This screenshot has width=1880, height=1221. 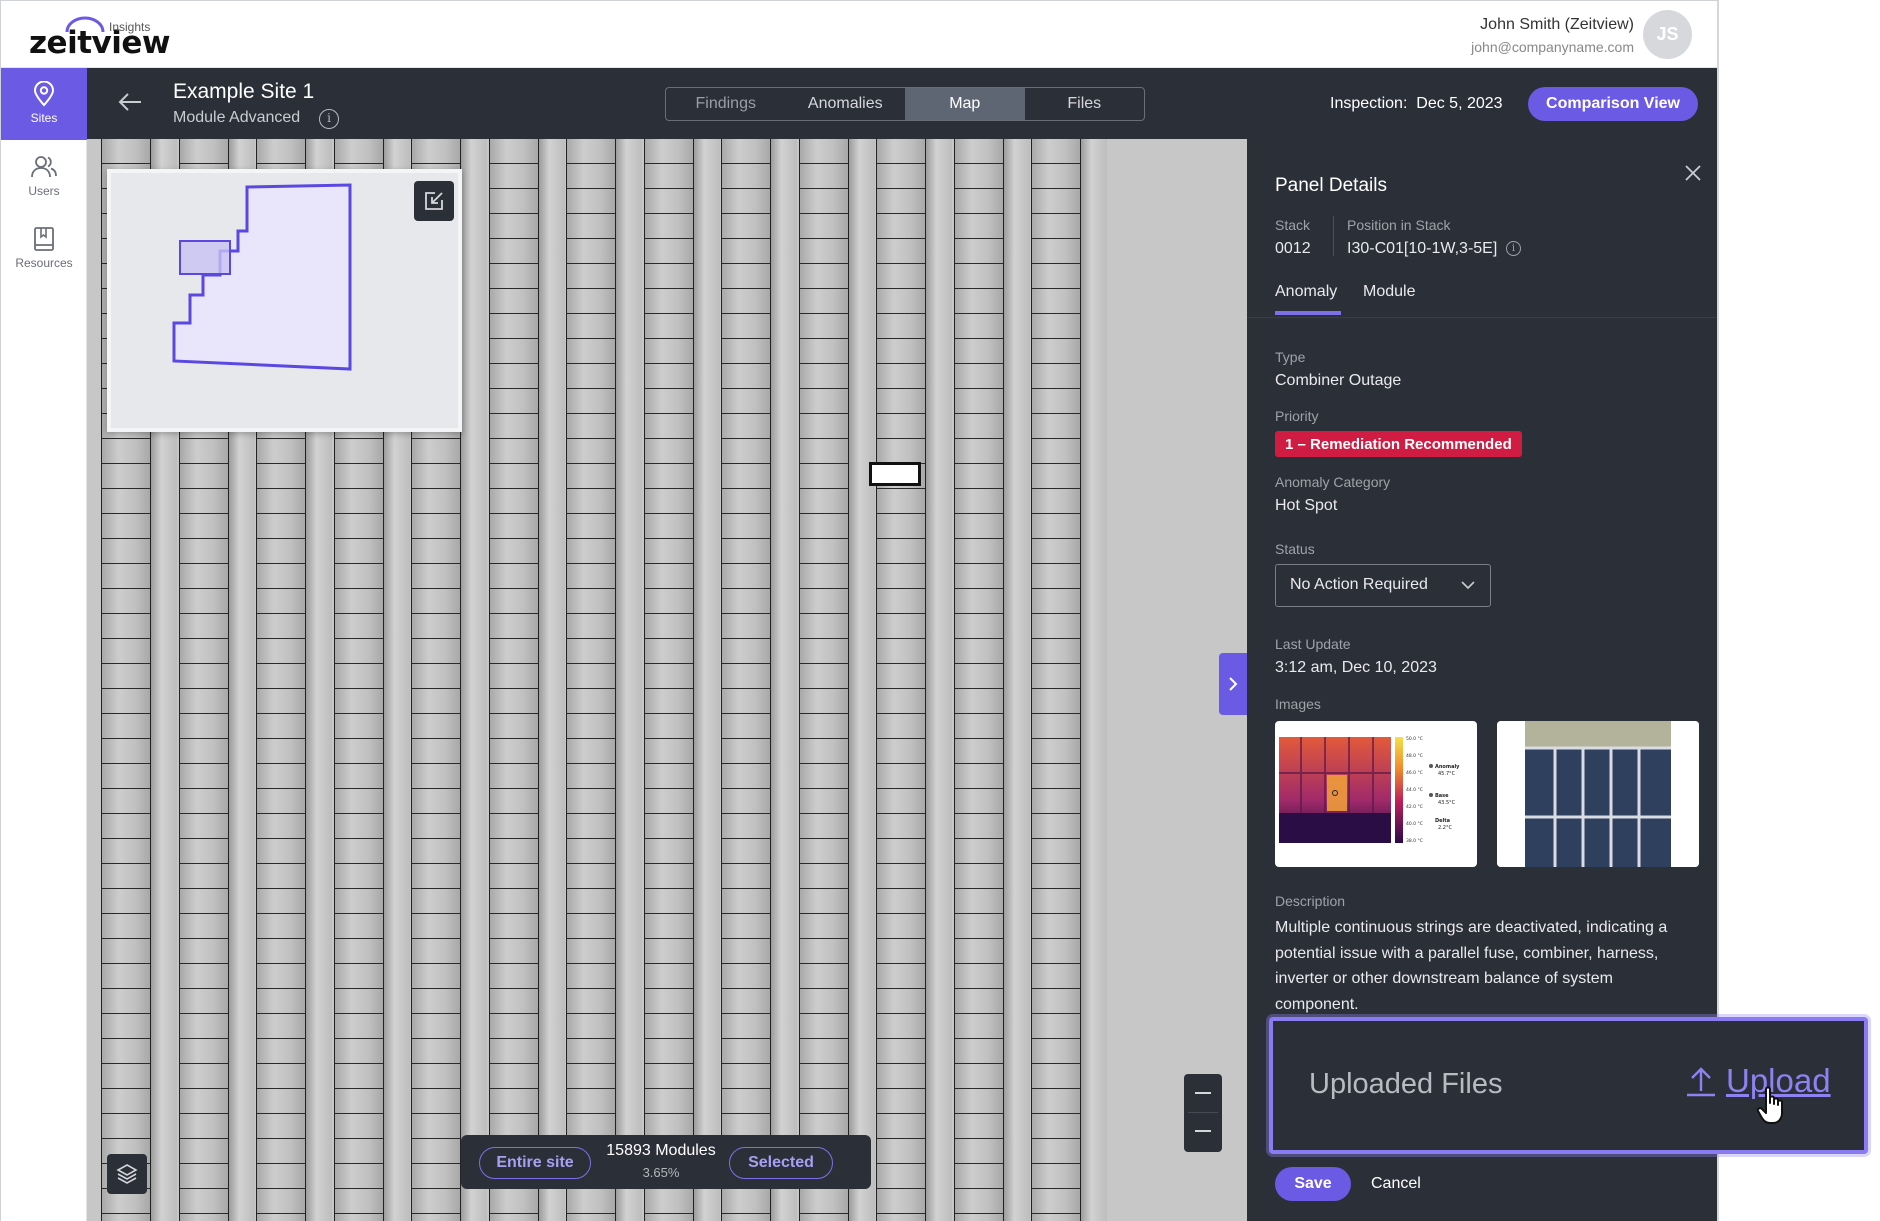 I want to click on thermal-scale-tick: 50.0 °C, so click(x=1414, y=739).